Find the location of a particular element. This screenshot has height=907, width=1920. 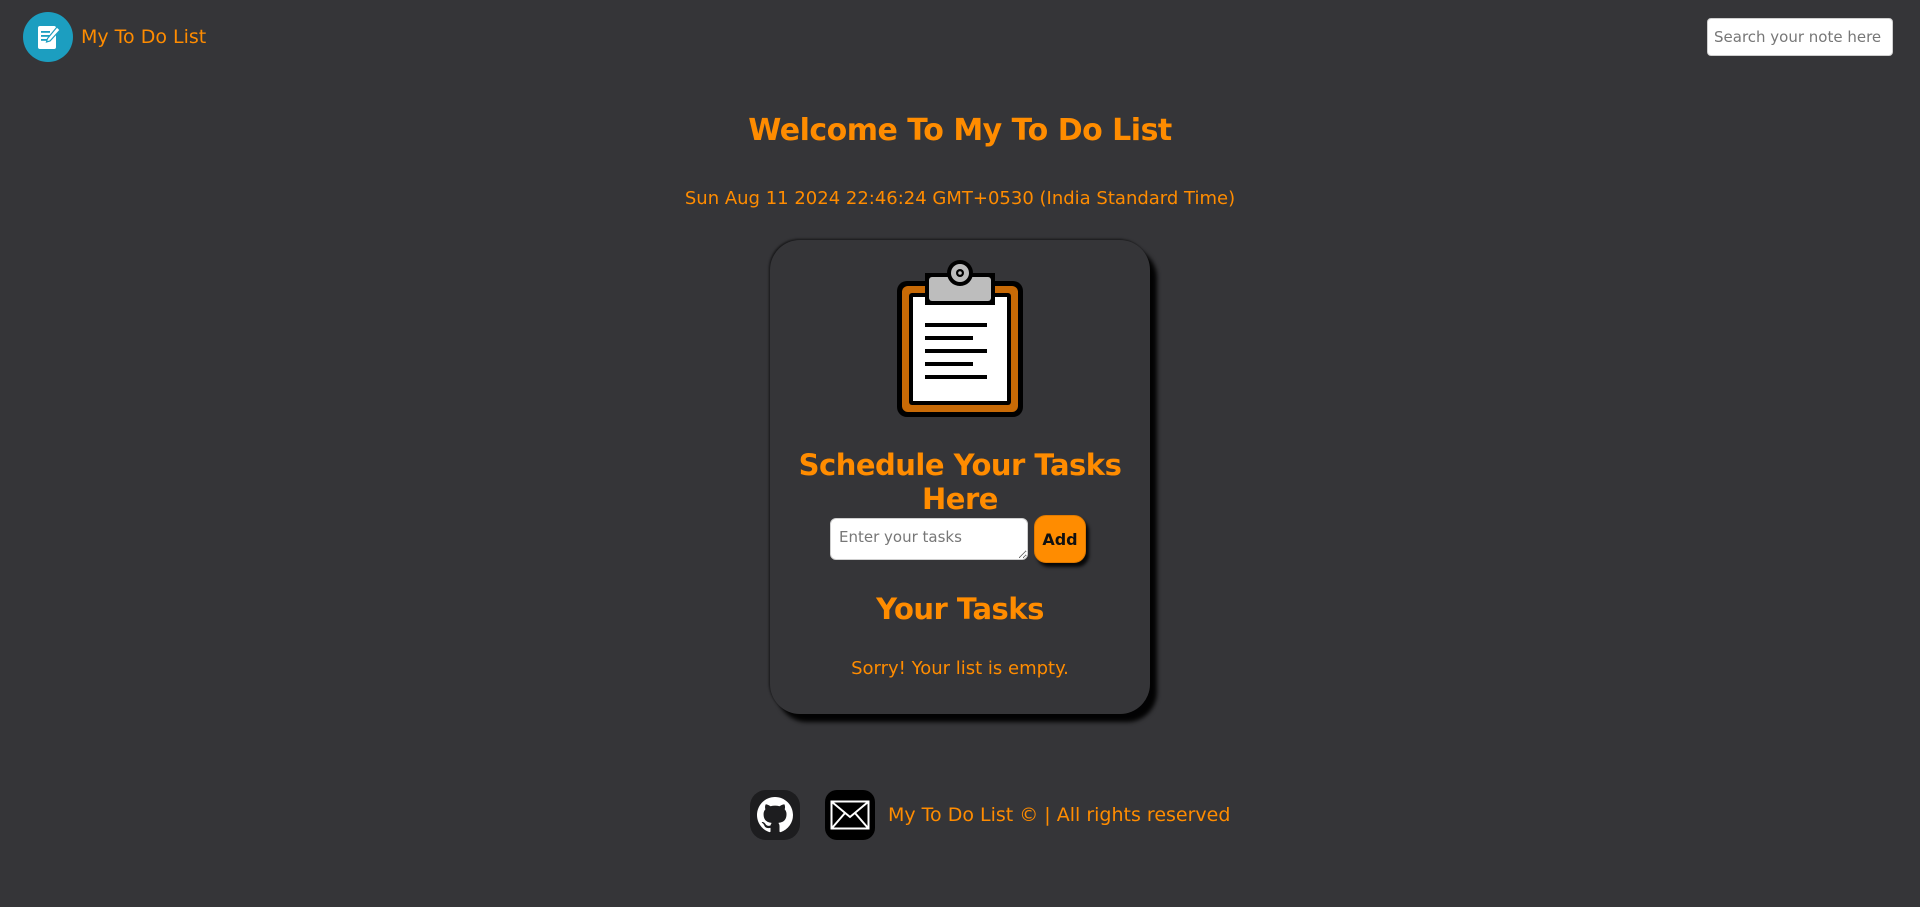

clipboard-icon is located at coordinates (960, 339).